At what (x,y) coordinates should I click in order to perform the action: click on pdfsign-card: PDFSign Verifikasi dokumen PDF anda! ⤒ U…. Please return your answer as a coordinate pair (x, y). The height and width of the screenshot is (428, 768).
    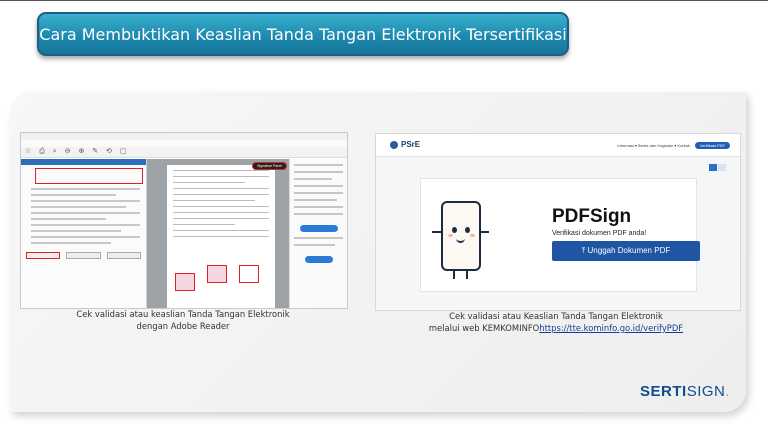
    Looking at the image, I should click on (560, 235).